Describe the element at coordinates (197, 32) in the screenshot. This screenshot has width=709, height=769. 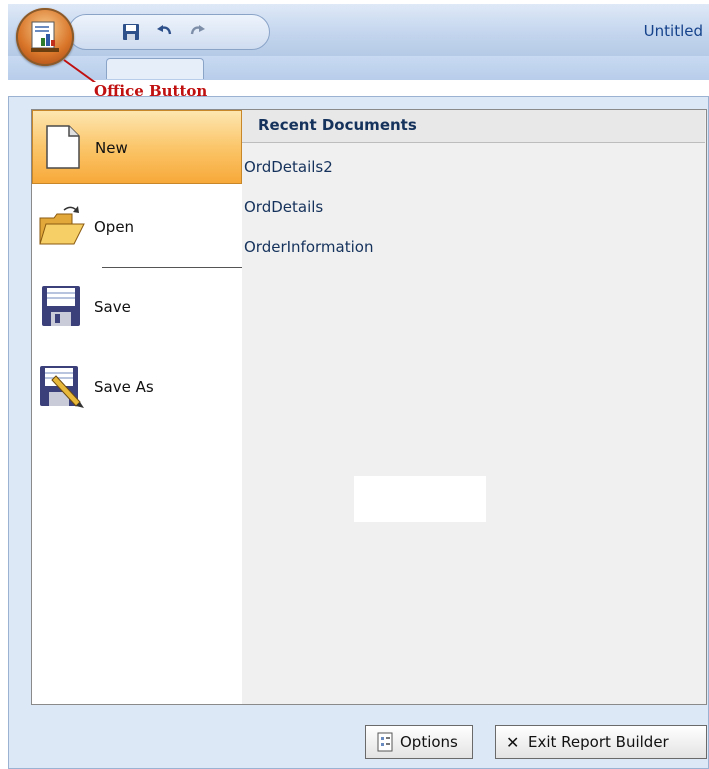
I see `redo-icon` at that location.